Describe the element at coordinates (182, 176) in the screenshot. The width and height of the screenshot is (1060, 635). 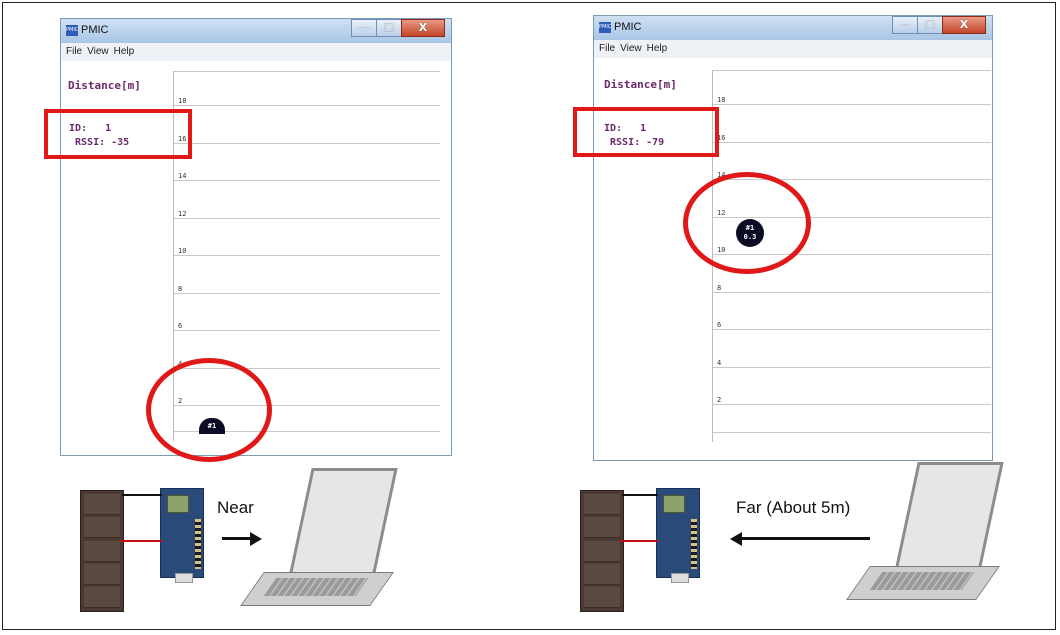
I see `y-tick-label: 14` at that location.